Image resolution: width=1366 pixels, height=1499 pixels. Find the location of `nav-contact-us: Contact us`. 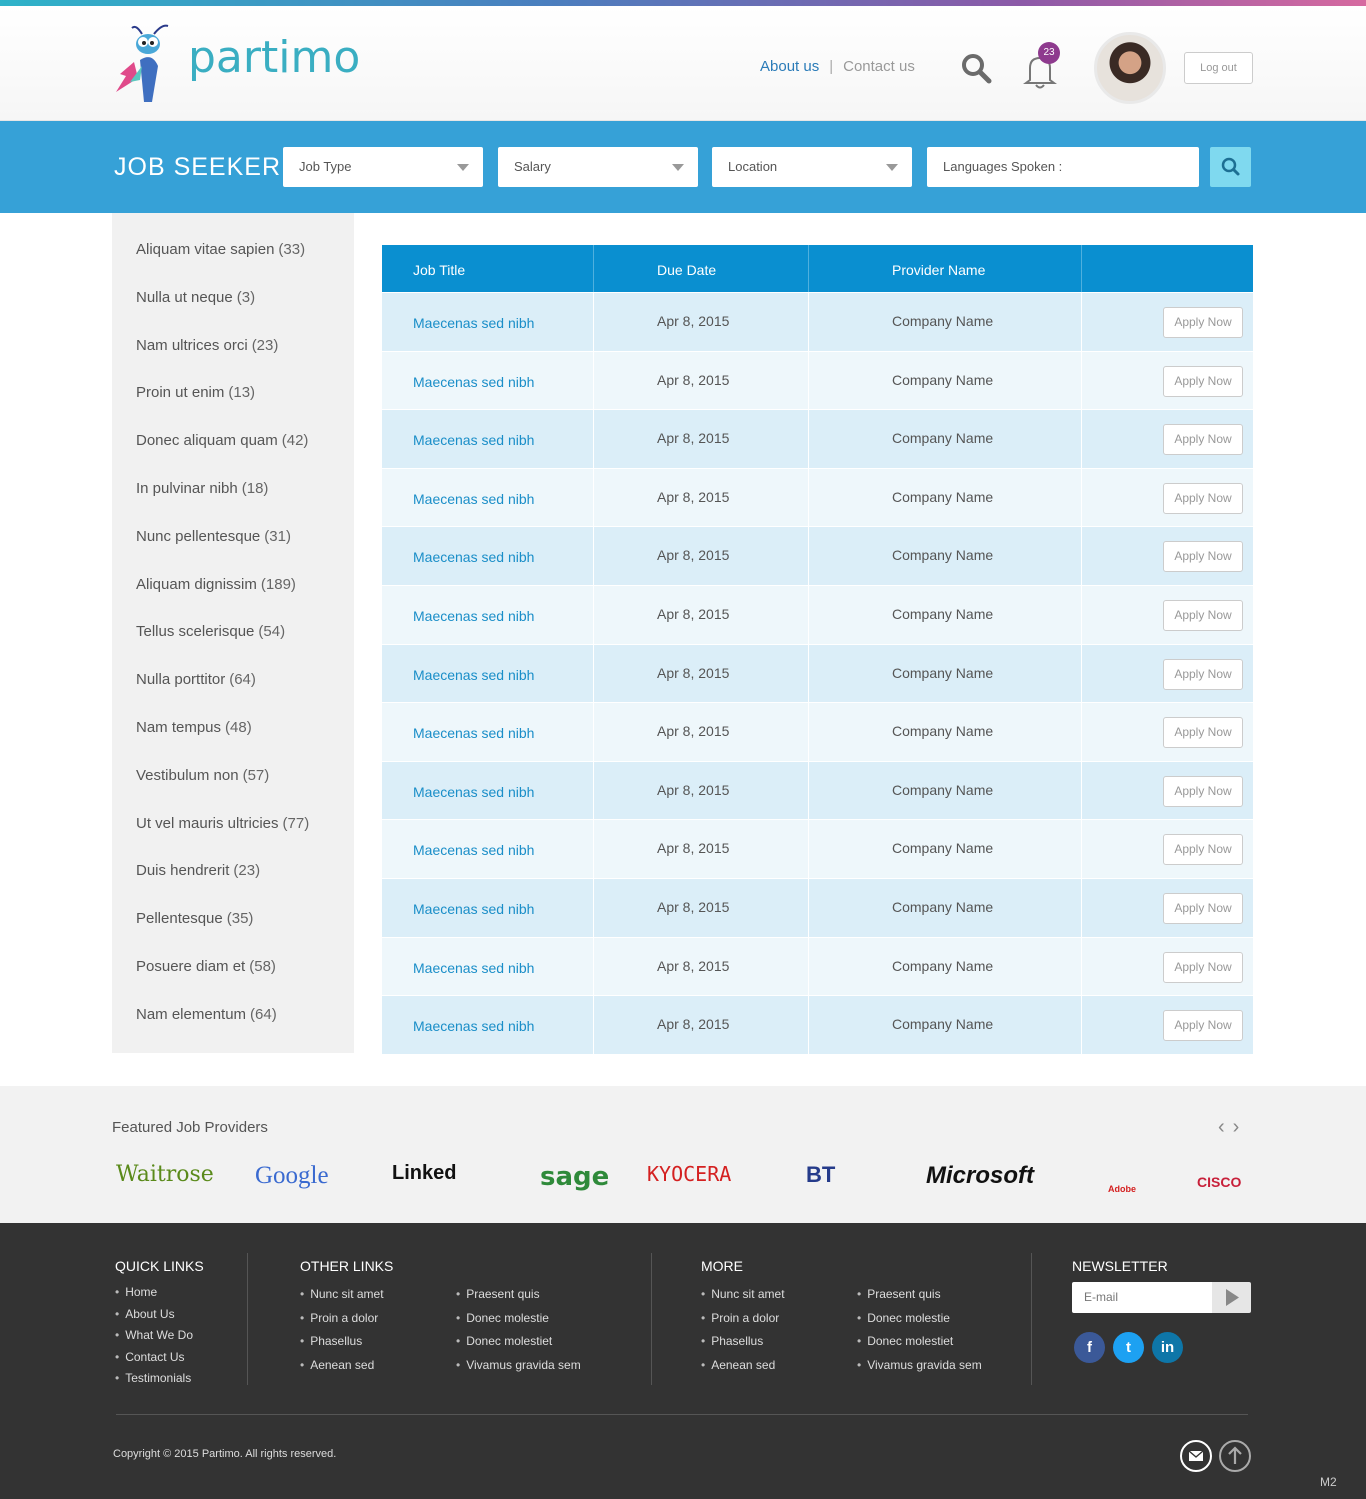

nav-contact-us: Contact us is located at coordinates (879, 66).